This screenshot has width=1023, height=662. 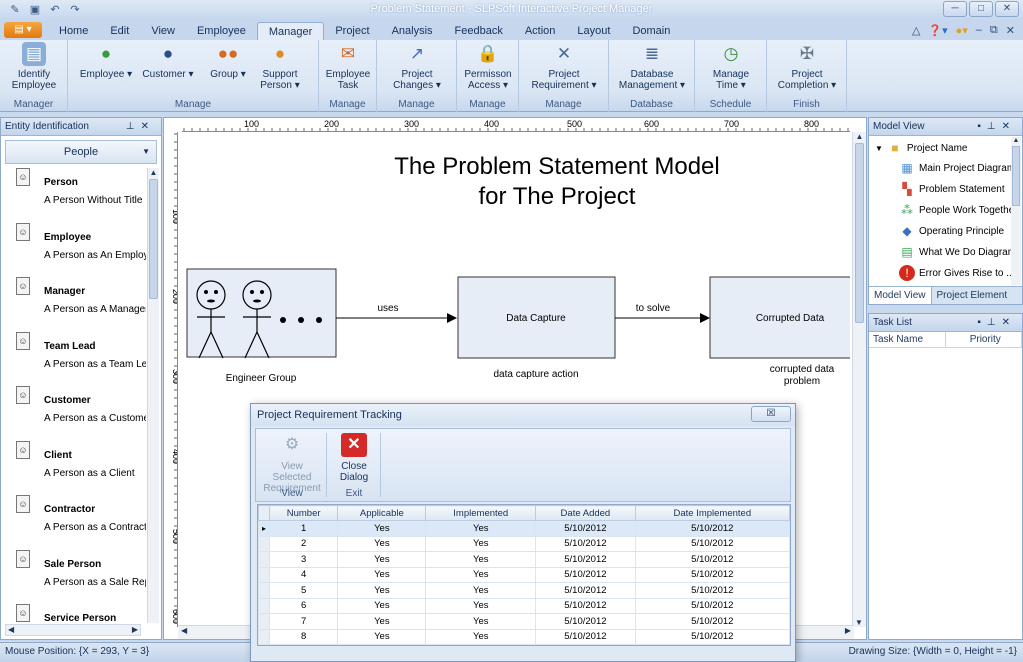 I want to click on project-completion-dropdown-button: ✠ Project Completion ▾, so click(x=807, y=66).